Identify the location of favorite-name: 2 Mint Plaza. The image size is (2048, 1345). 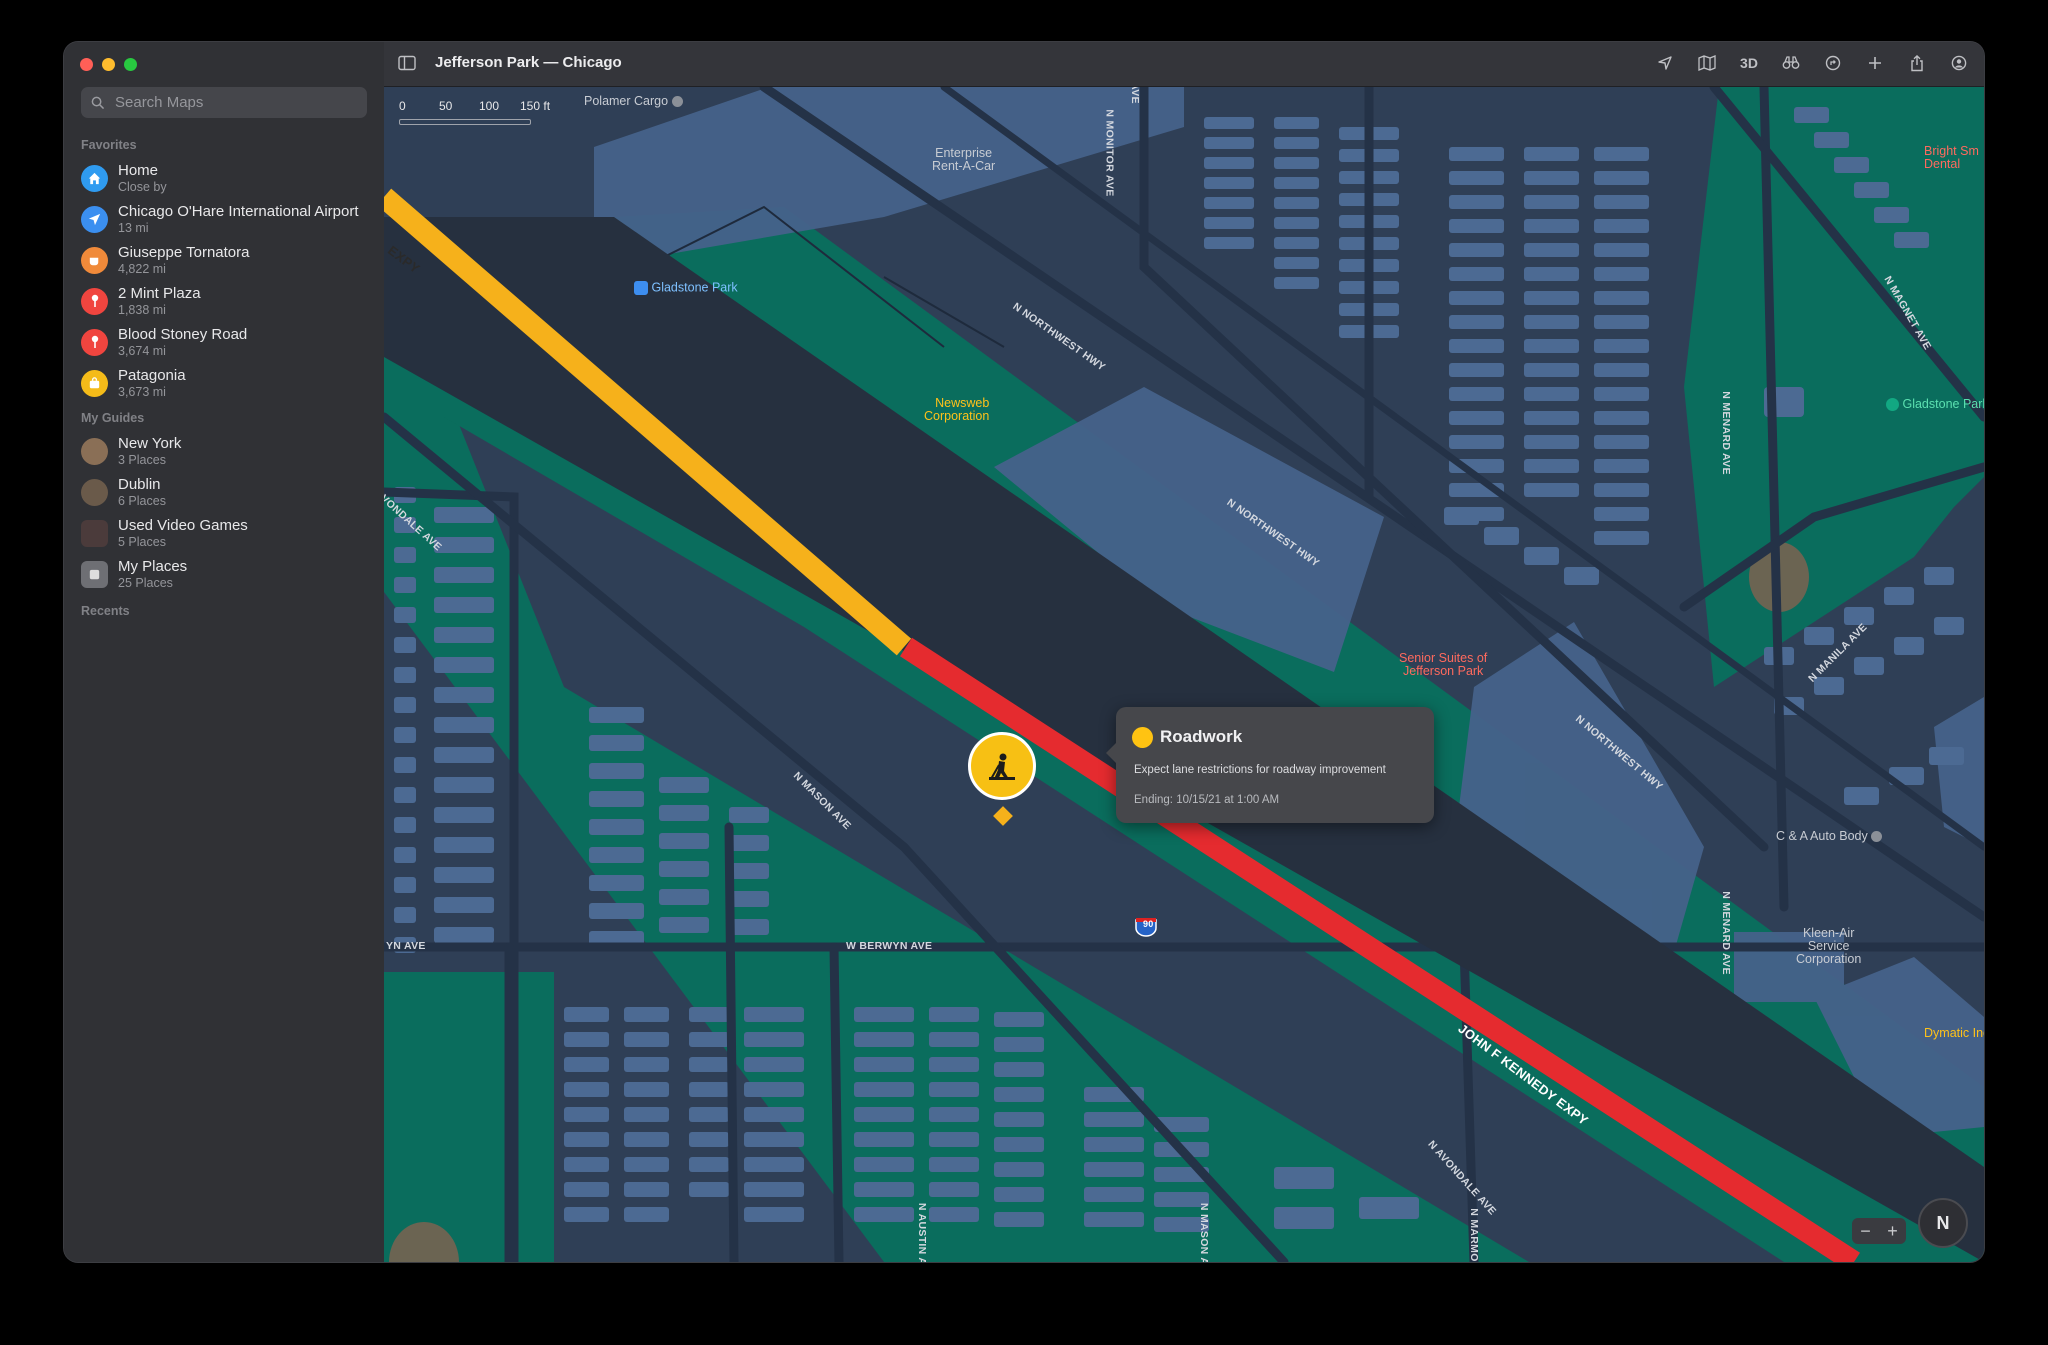
(159, 293).